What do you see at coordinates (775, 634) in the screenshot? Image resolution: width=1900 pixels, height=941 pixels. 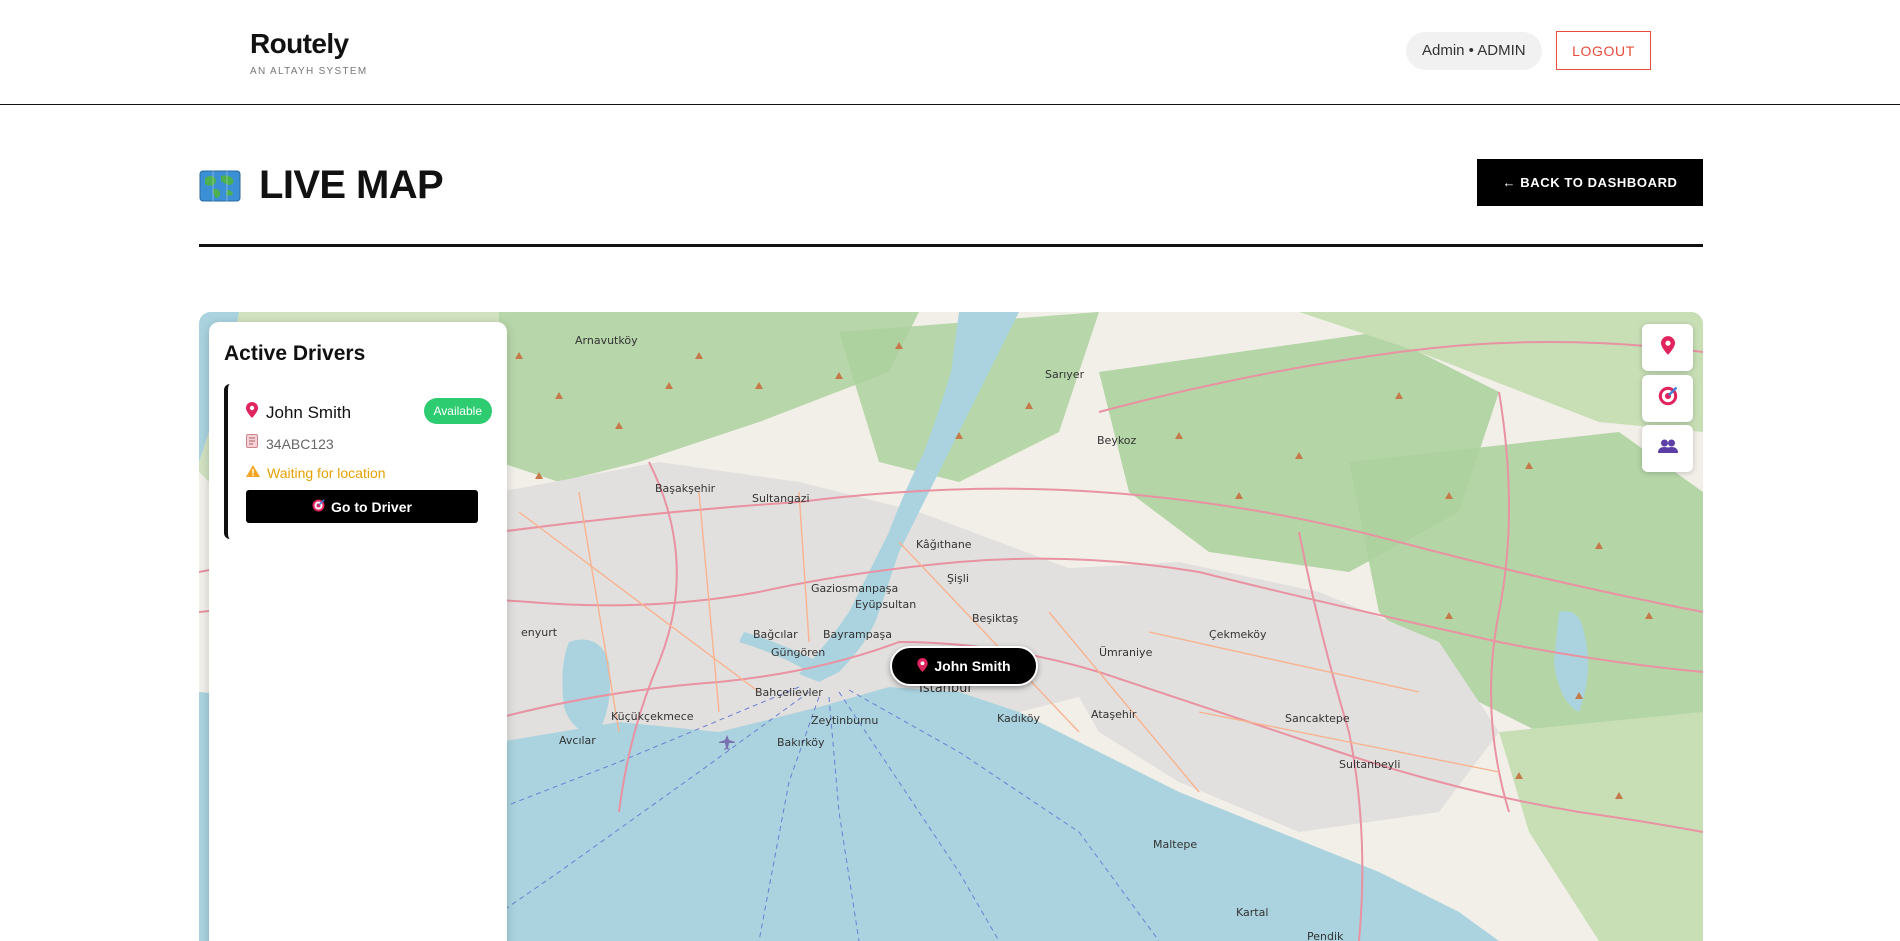 I see `place-bagcilar: Bağcılar` at bounding box center [775, 634].